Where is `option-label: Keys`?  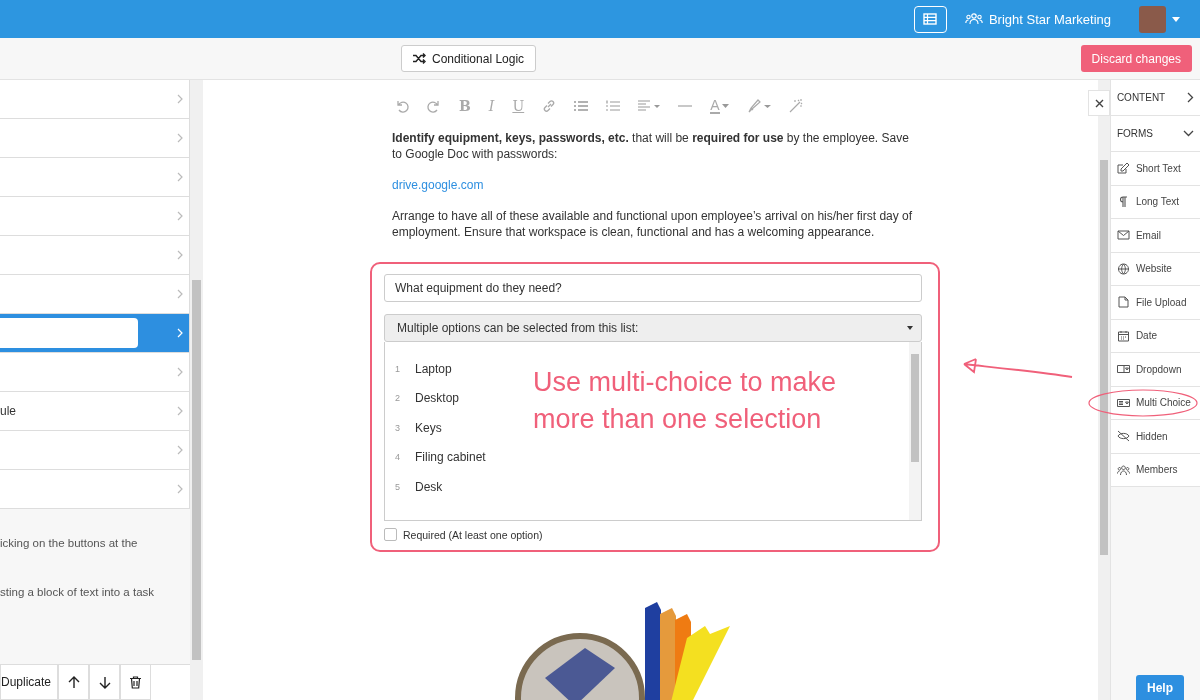
option-label: Keys is located at coordinates (428, 427).